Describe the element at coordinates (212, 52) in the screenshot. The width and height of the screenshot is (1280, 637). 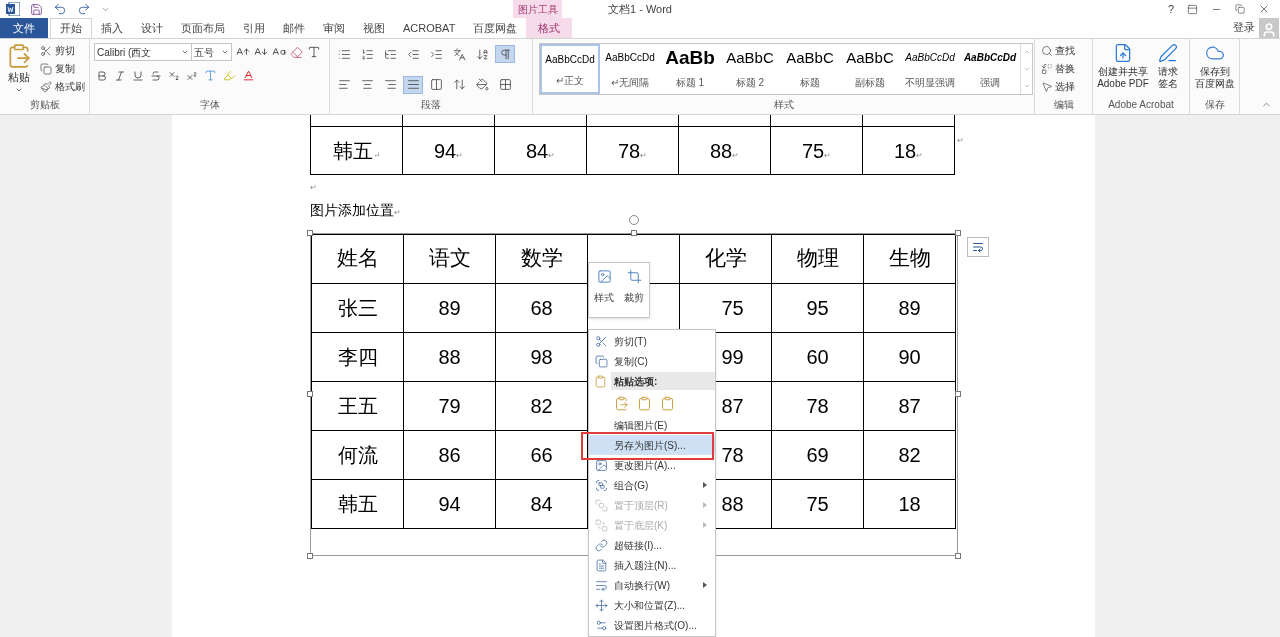
I see `font-size-field: 五号` at that location.